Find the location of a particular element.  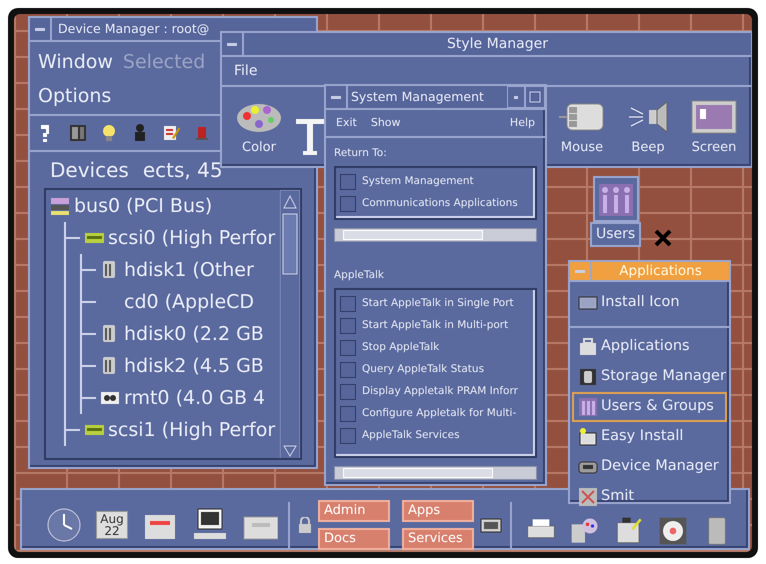

list-item: AppleTalk Services is located at coordinates (411, 436).